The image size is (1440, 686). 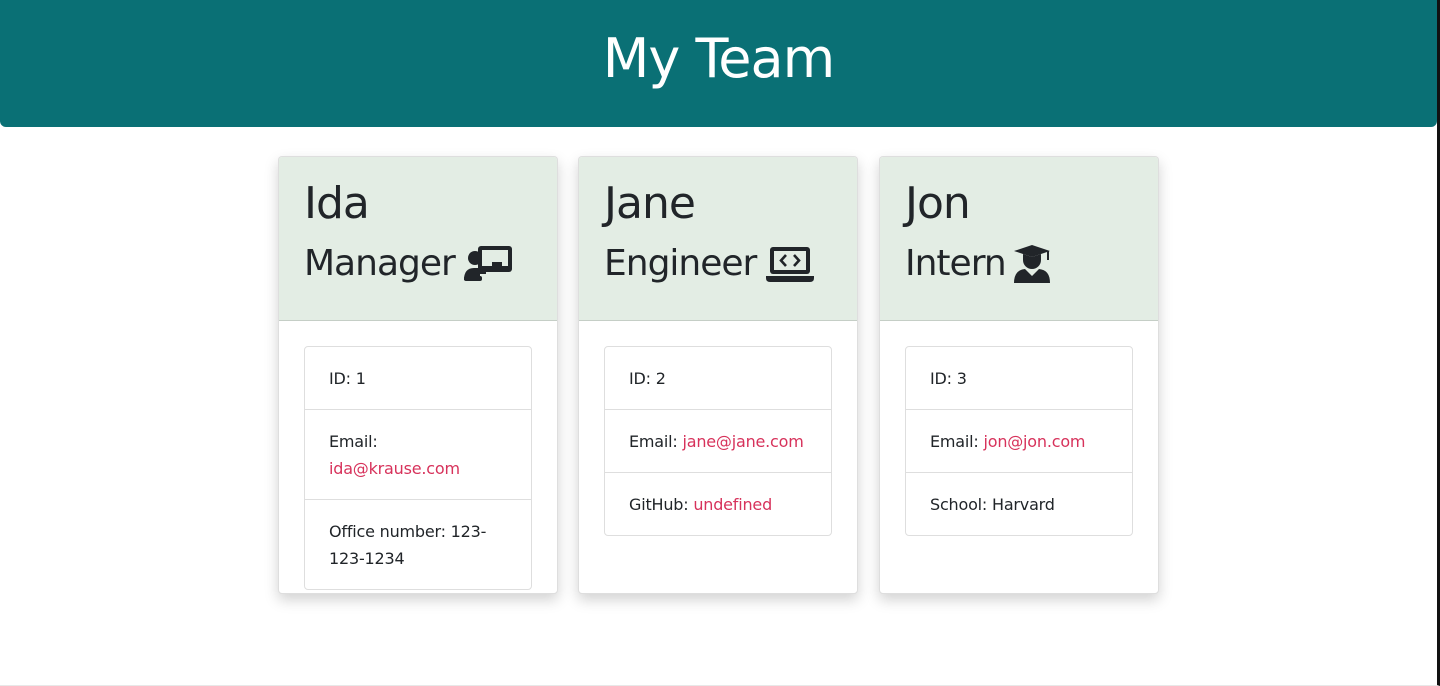 I want to click on employee-email-row: Email: jon@jon.com, so click(x=1019, y=440).